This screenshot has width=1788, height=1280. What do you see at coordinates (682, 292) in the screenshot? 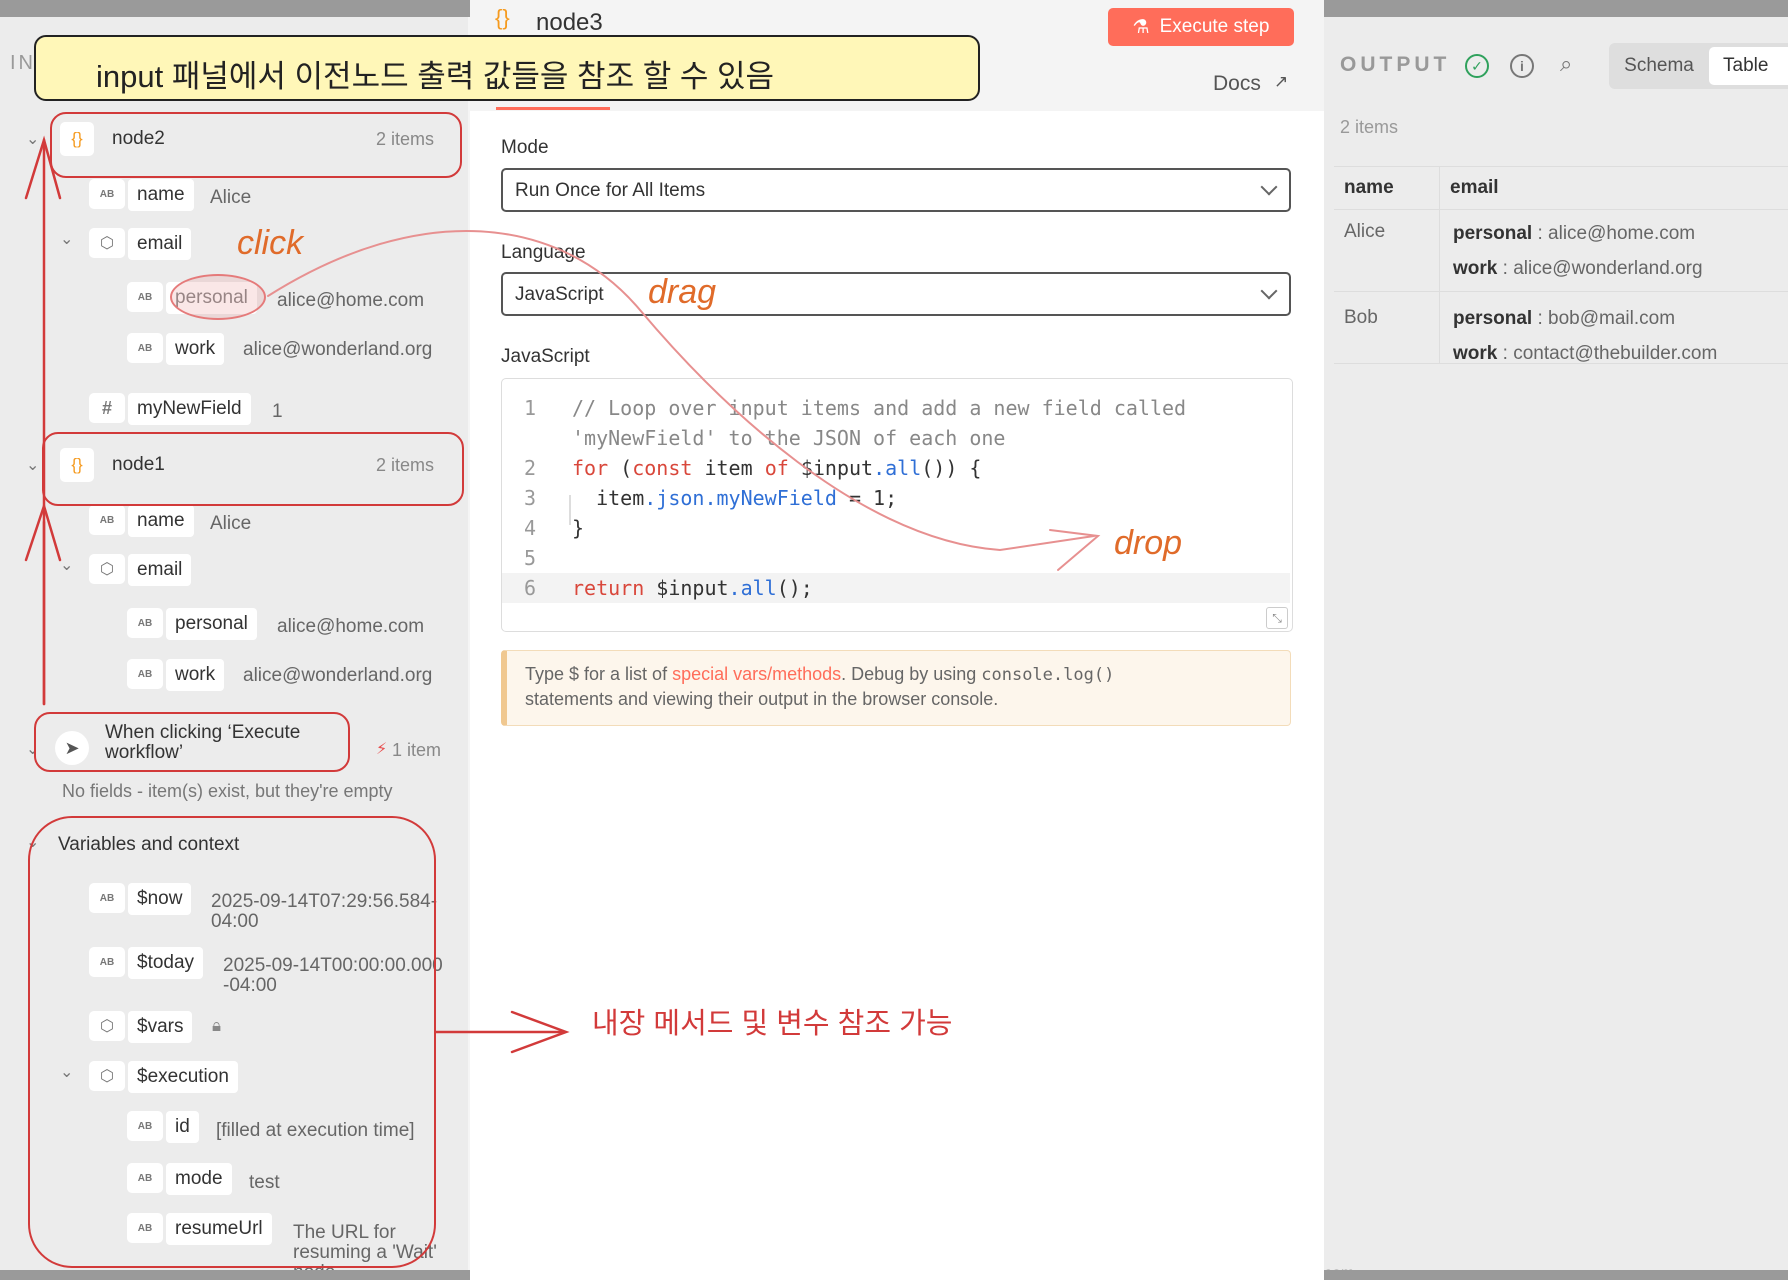
I see `annotation-drag: drag` at bounding box center [682, 292].